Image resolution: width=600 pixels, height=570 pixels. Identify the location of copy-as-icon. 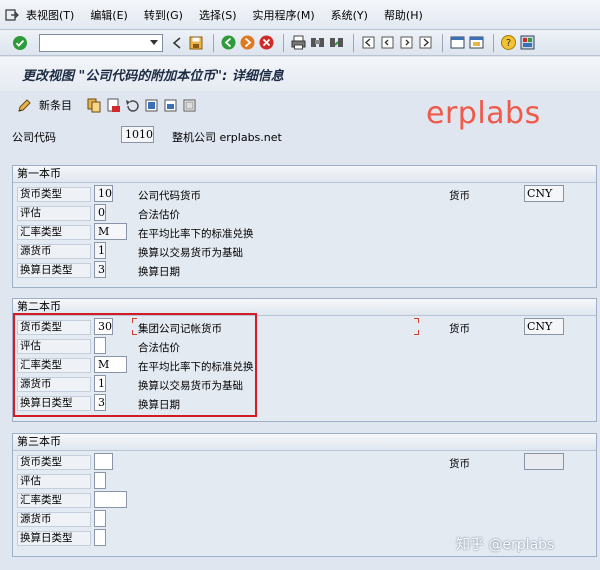
(94, 105).